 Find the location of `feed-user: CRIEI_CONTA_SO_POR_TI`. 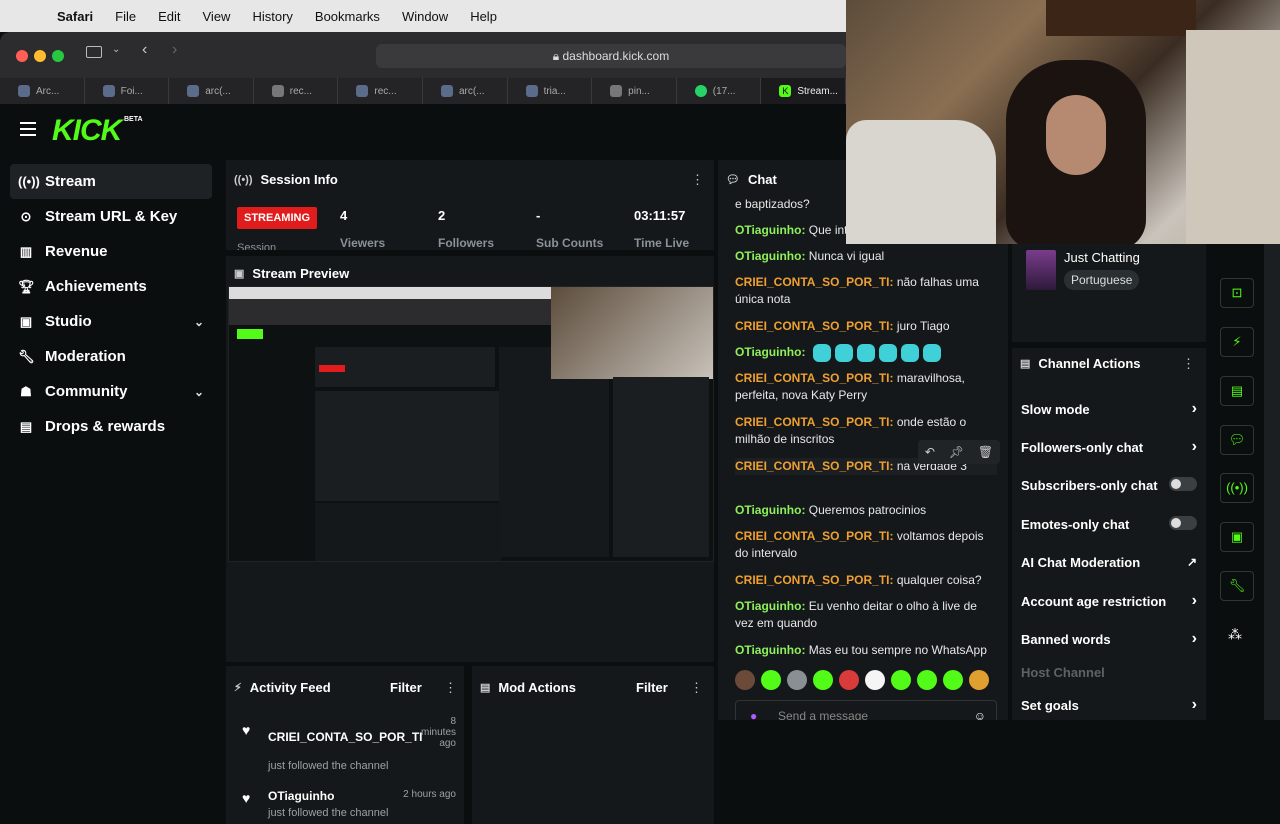

feed-user: CRIEI_CONTA_SO_POR_TI is located at coordinates (345, 737).